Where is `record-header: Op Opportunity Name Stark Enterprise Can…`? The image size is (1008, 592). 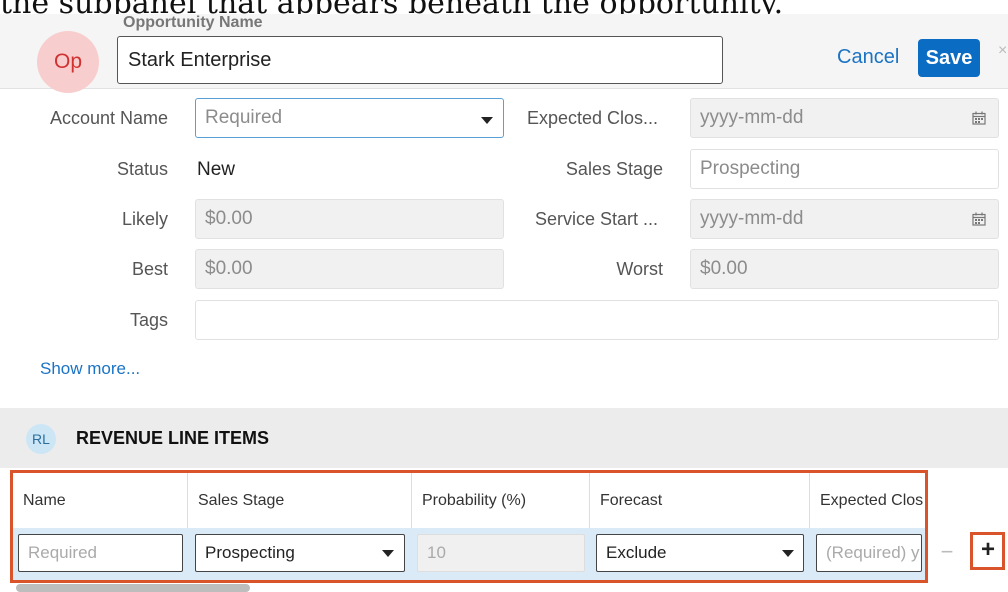 record-header: Op Opportunity Name Stark Enterprise Can… is located at coordinates (504, 53).